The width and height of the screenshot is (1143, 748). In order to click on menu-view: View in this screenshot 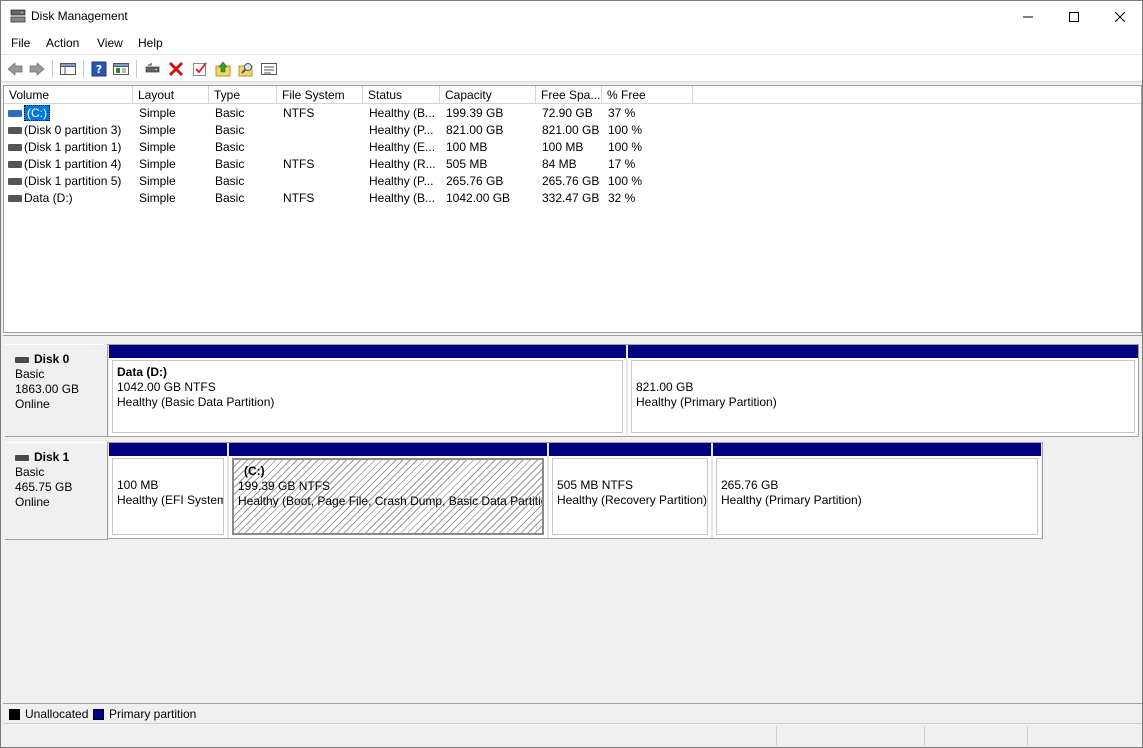, I will do `click(110, 43)`.